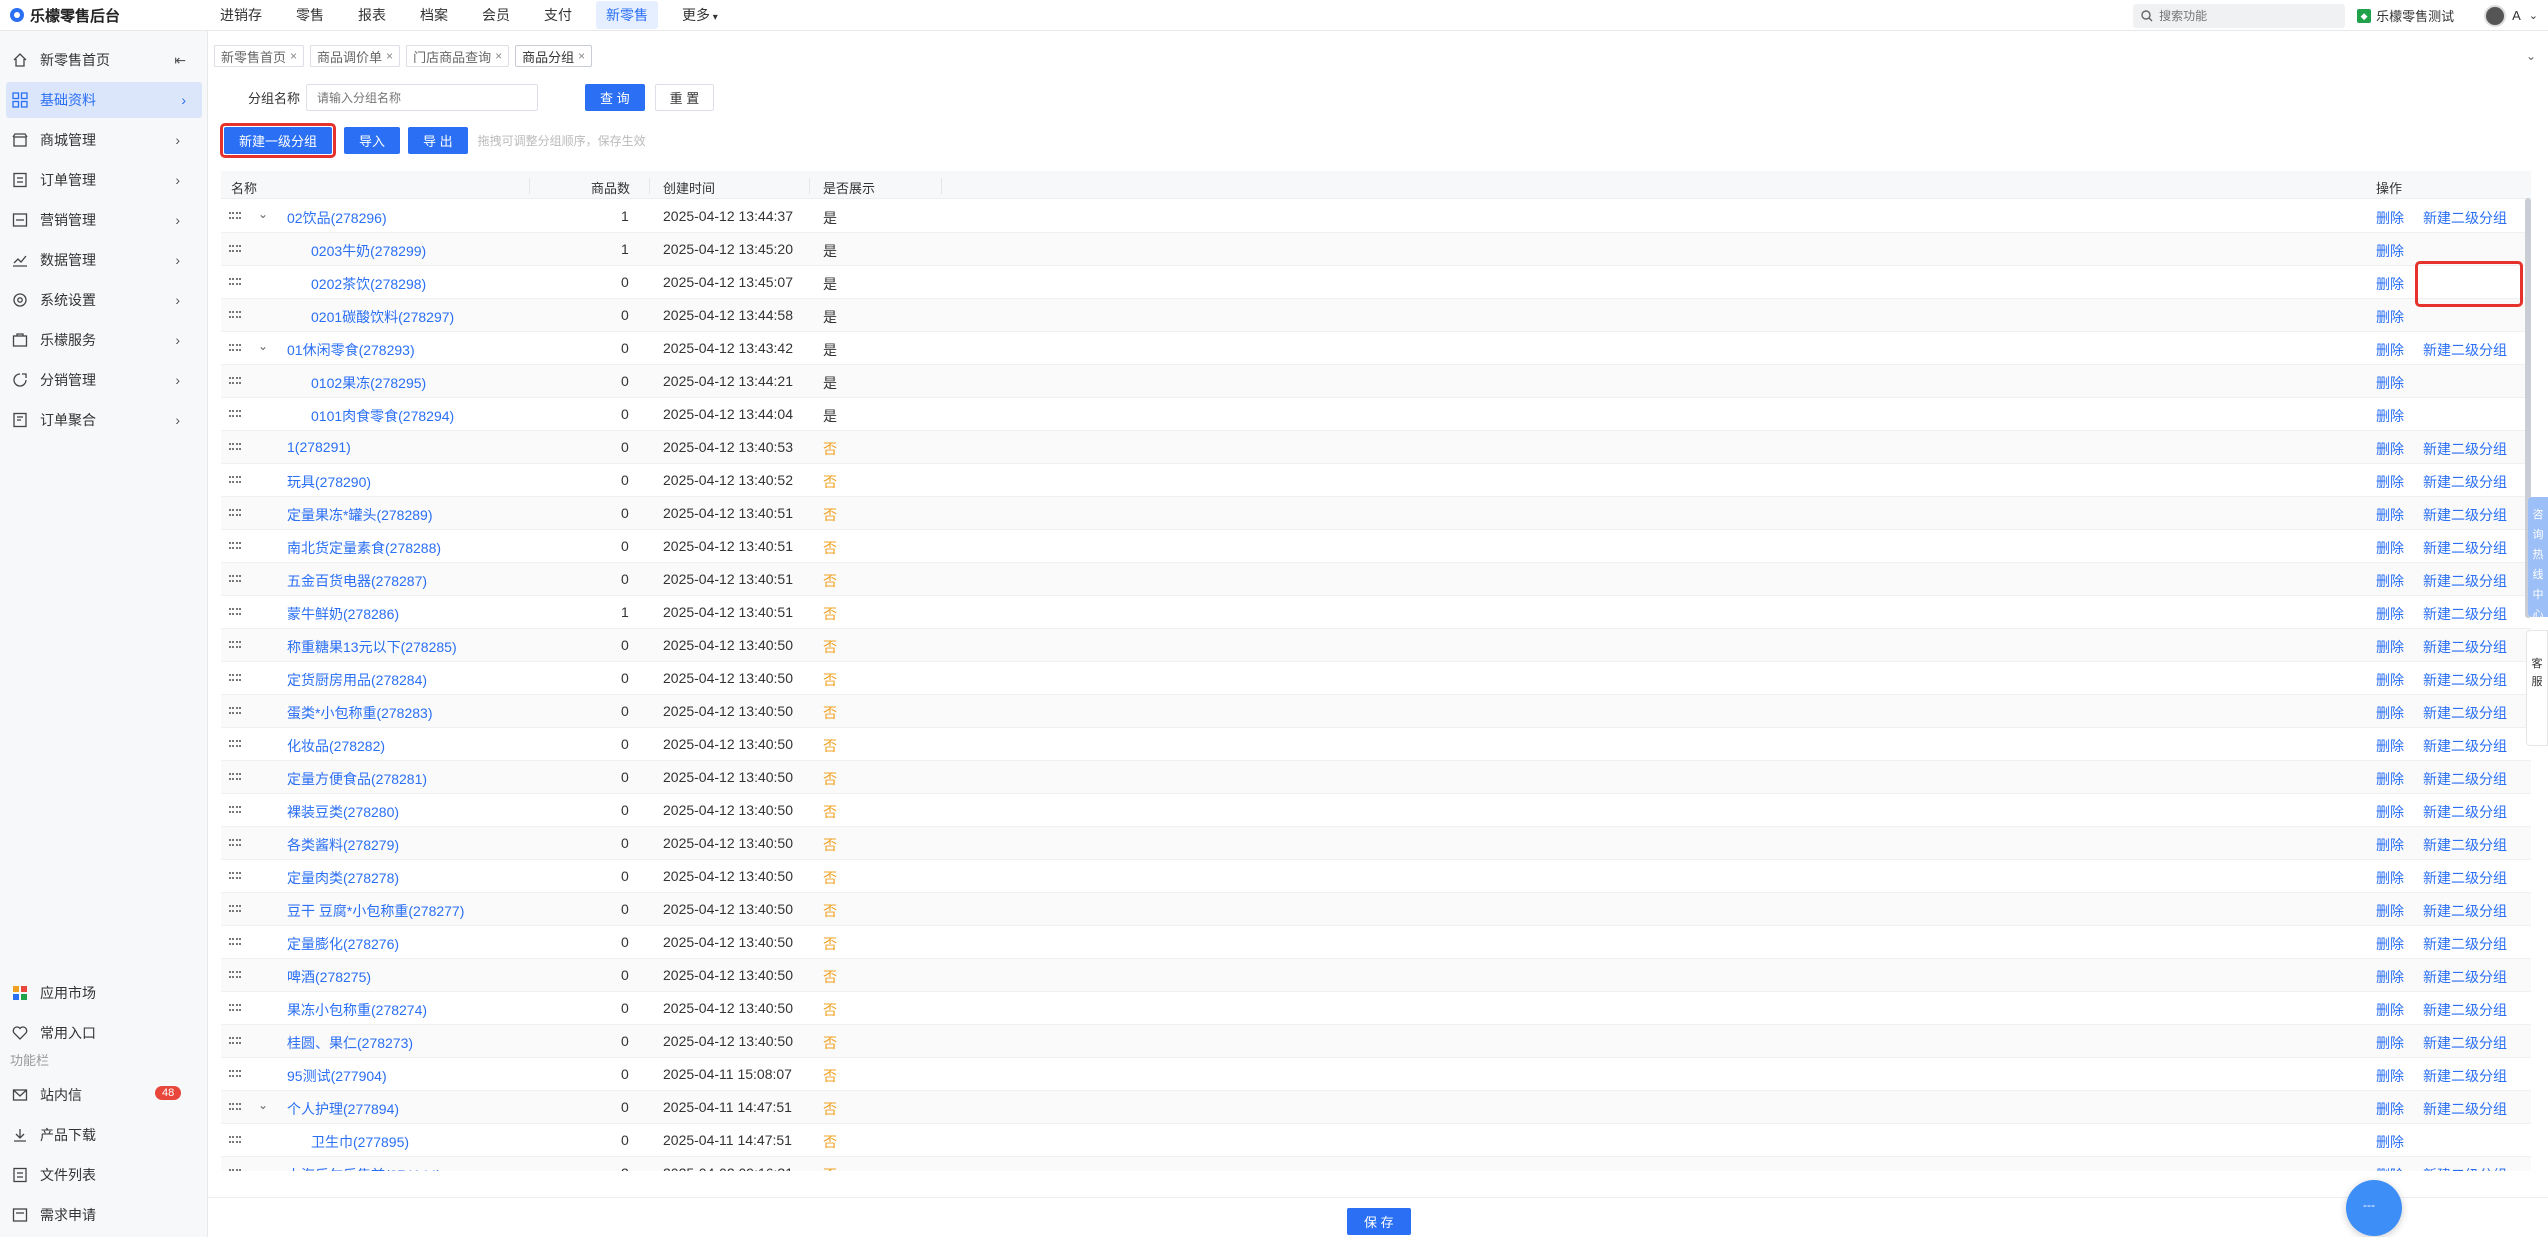 The image size is (2548, 1237). Describe the element at coordinates (2244, 15) in the screenshot. I see `global-search-input` at that location.